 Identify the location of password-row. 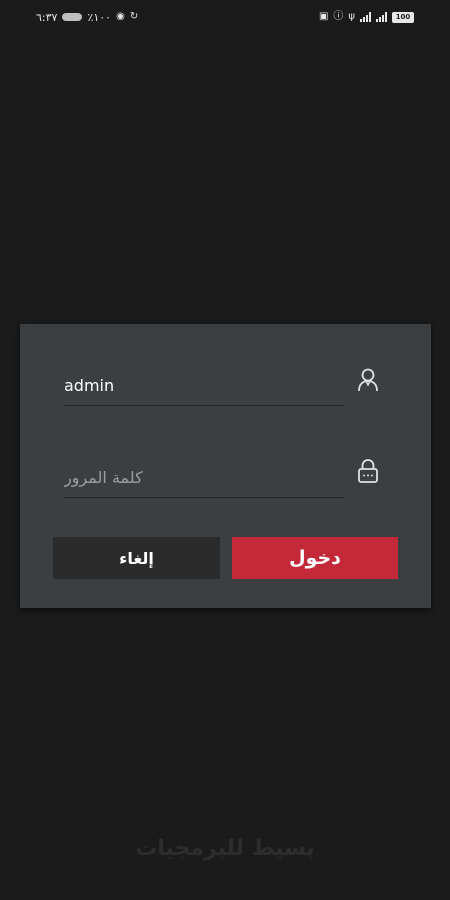
(204, 478).